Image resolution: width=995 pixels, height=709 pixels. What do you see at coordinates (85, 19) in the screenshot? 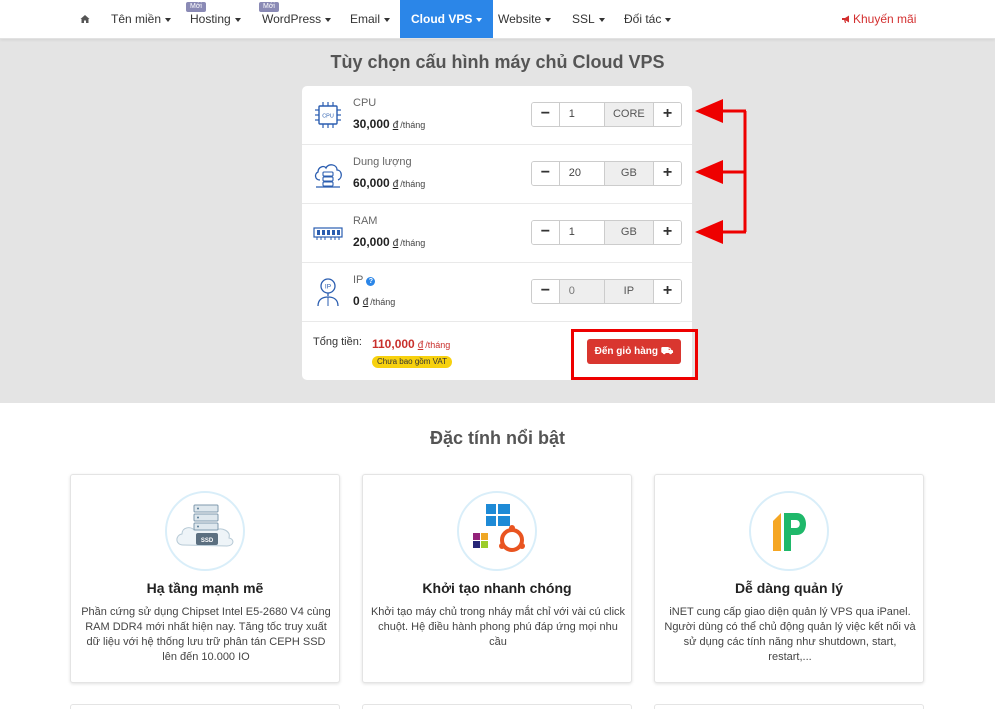
I see `home-icon` at bounding box center [85, 19].